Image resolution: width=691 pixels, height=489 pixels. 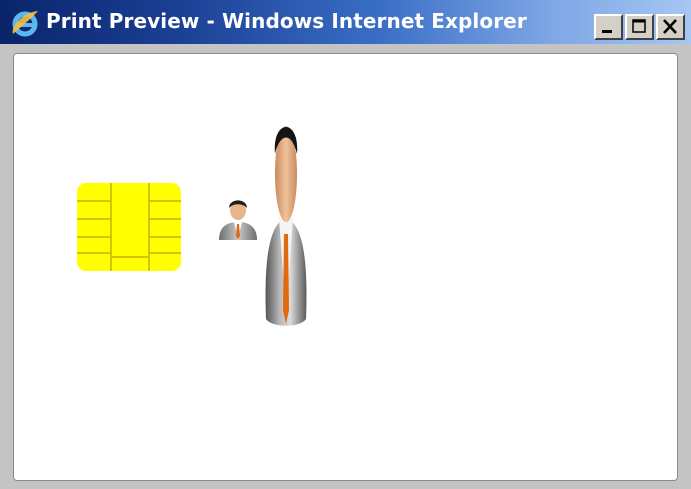 What do you see at coordinates (345, 485) in the screenshot?
I see `window-frame-bottom` at bounding box center [345, 485].